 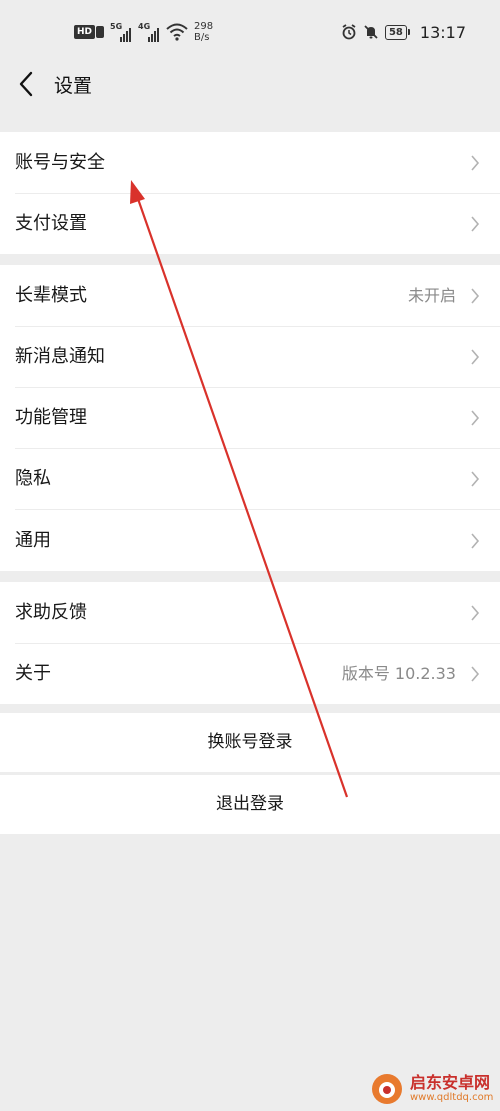 I want to click on status-right: 58 13:17, so click(x=403, y=32).